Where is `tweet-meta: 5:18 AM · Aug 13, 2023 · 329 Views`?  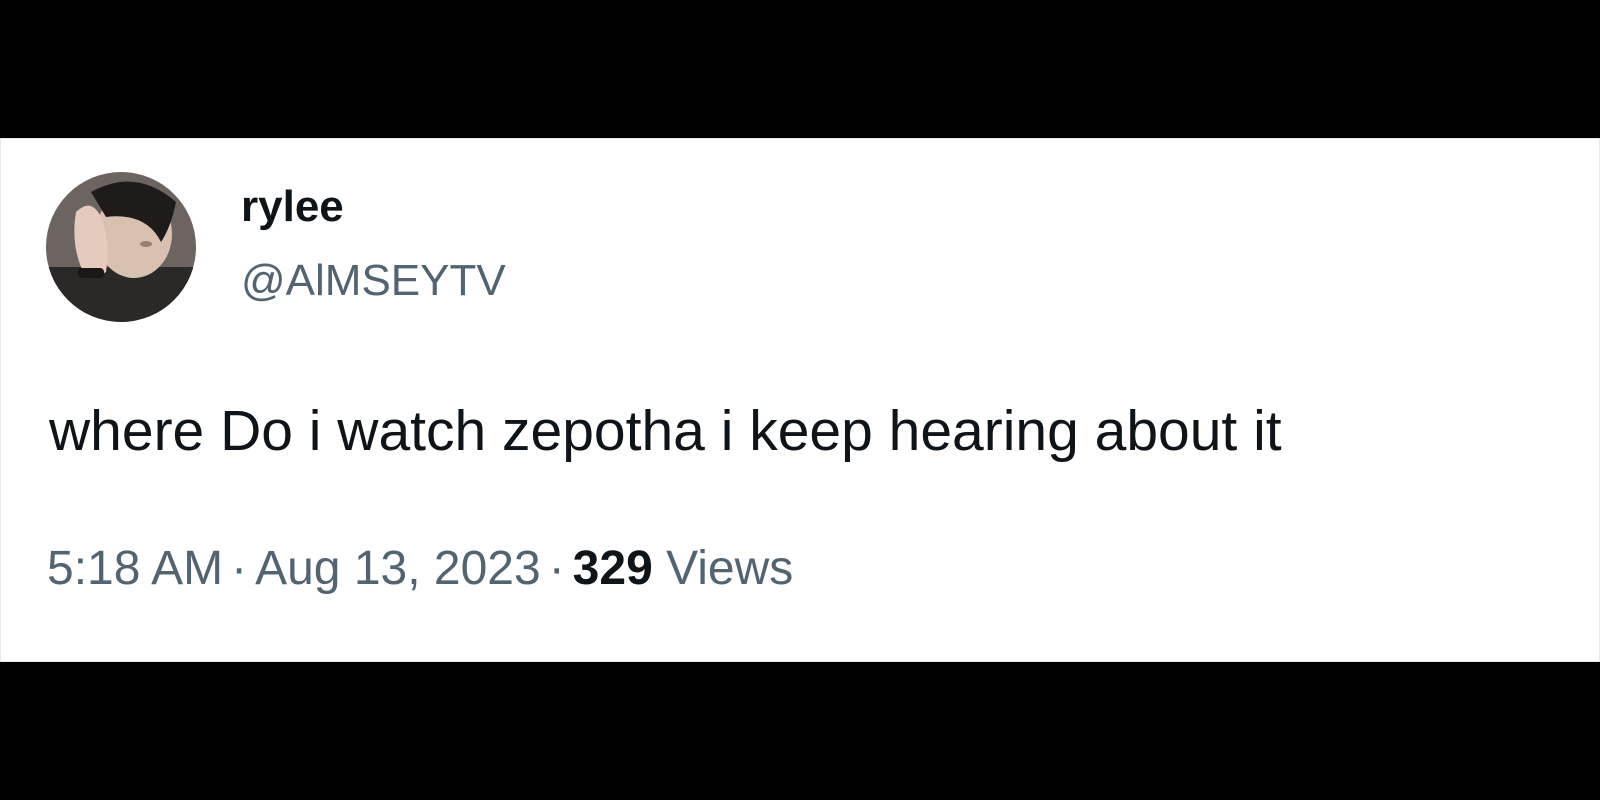
tweet-meta: 5:18 AM · Aug 13, 2023 · 329 Views is located at coordinates (420, 569).